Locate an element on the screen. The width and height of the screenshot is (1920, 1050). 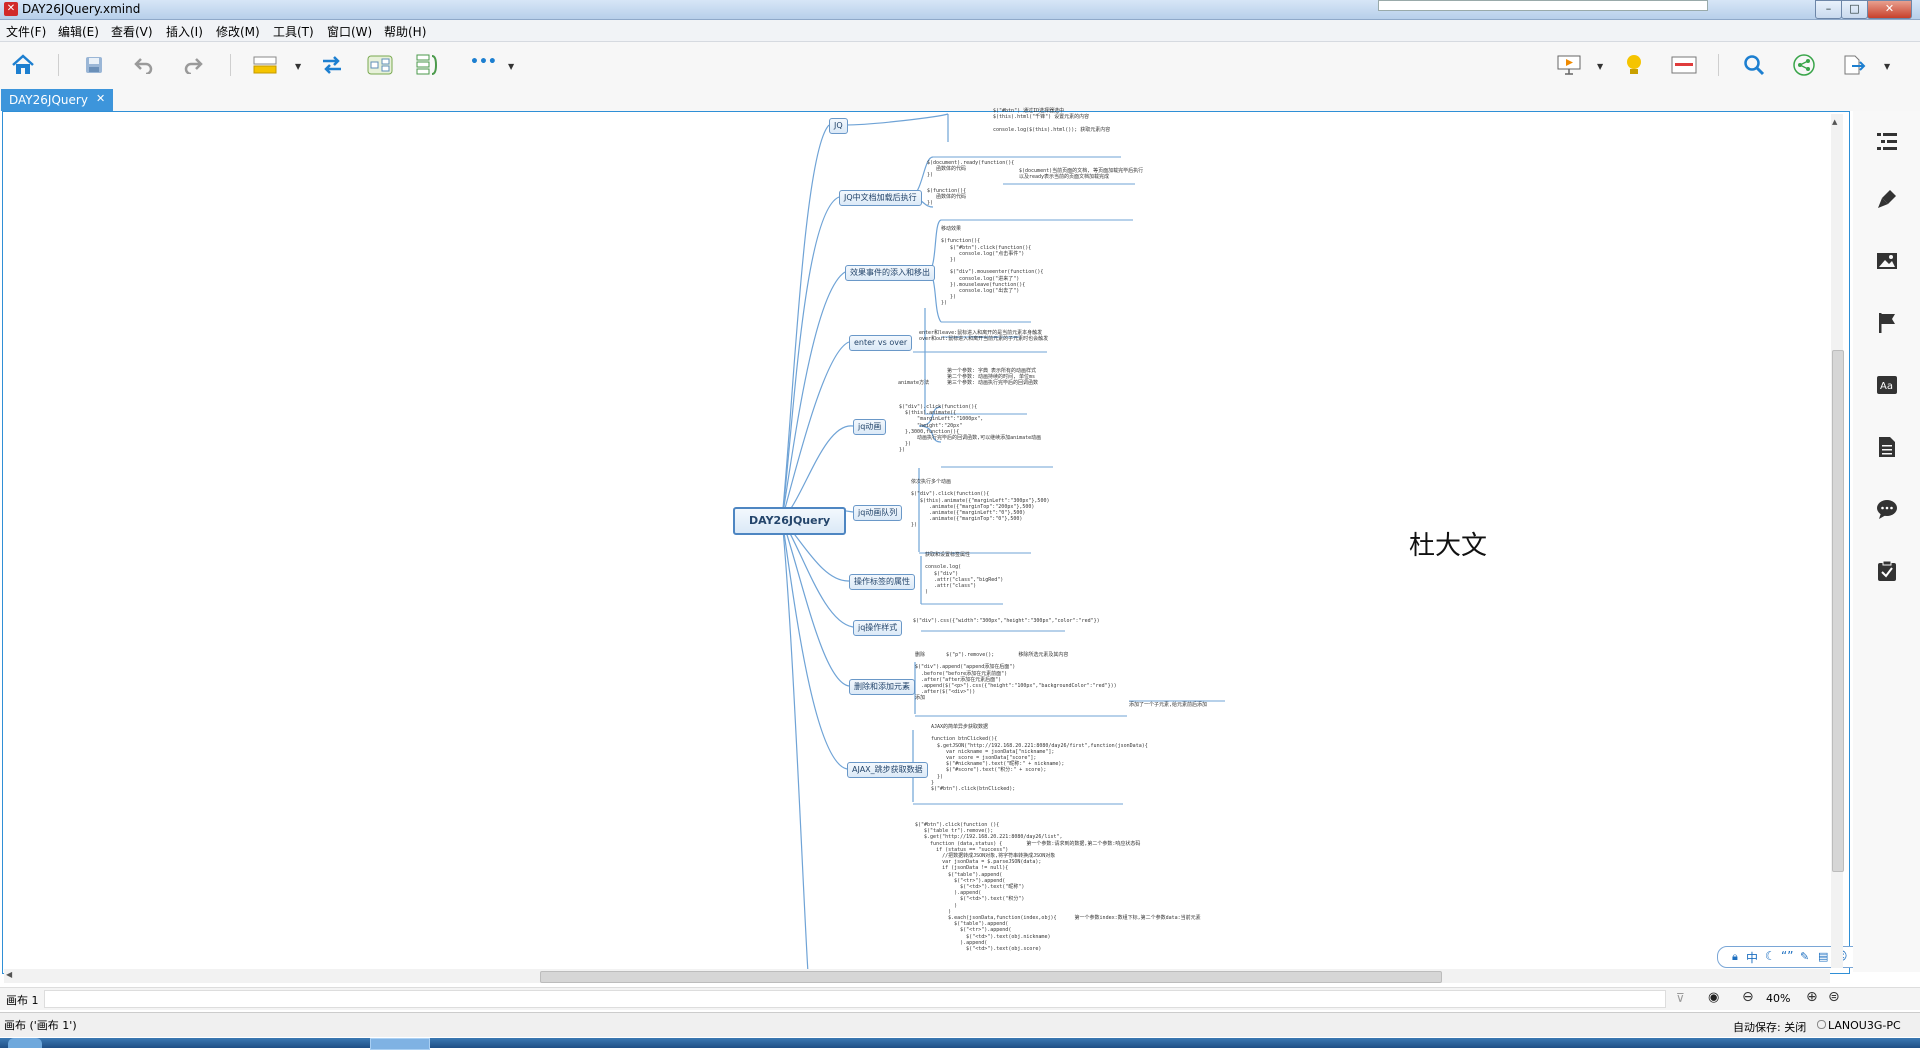
computer-status-icon is located at coordinates (1821, 1024).